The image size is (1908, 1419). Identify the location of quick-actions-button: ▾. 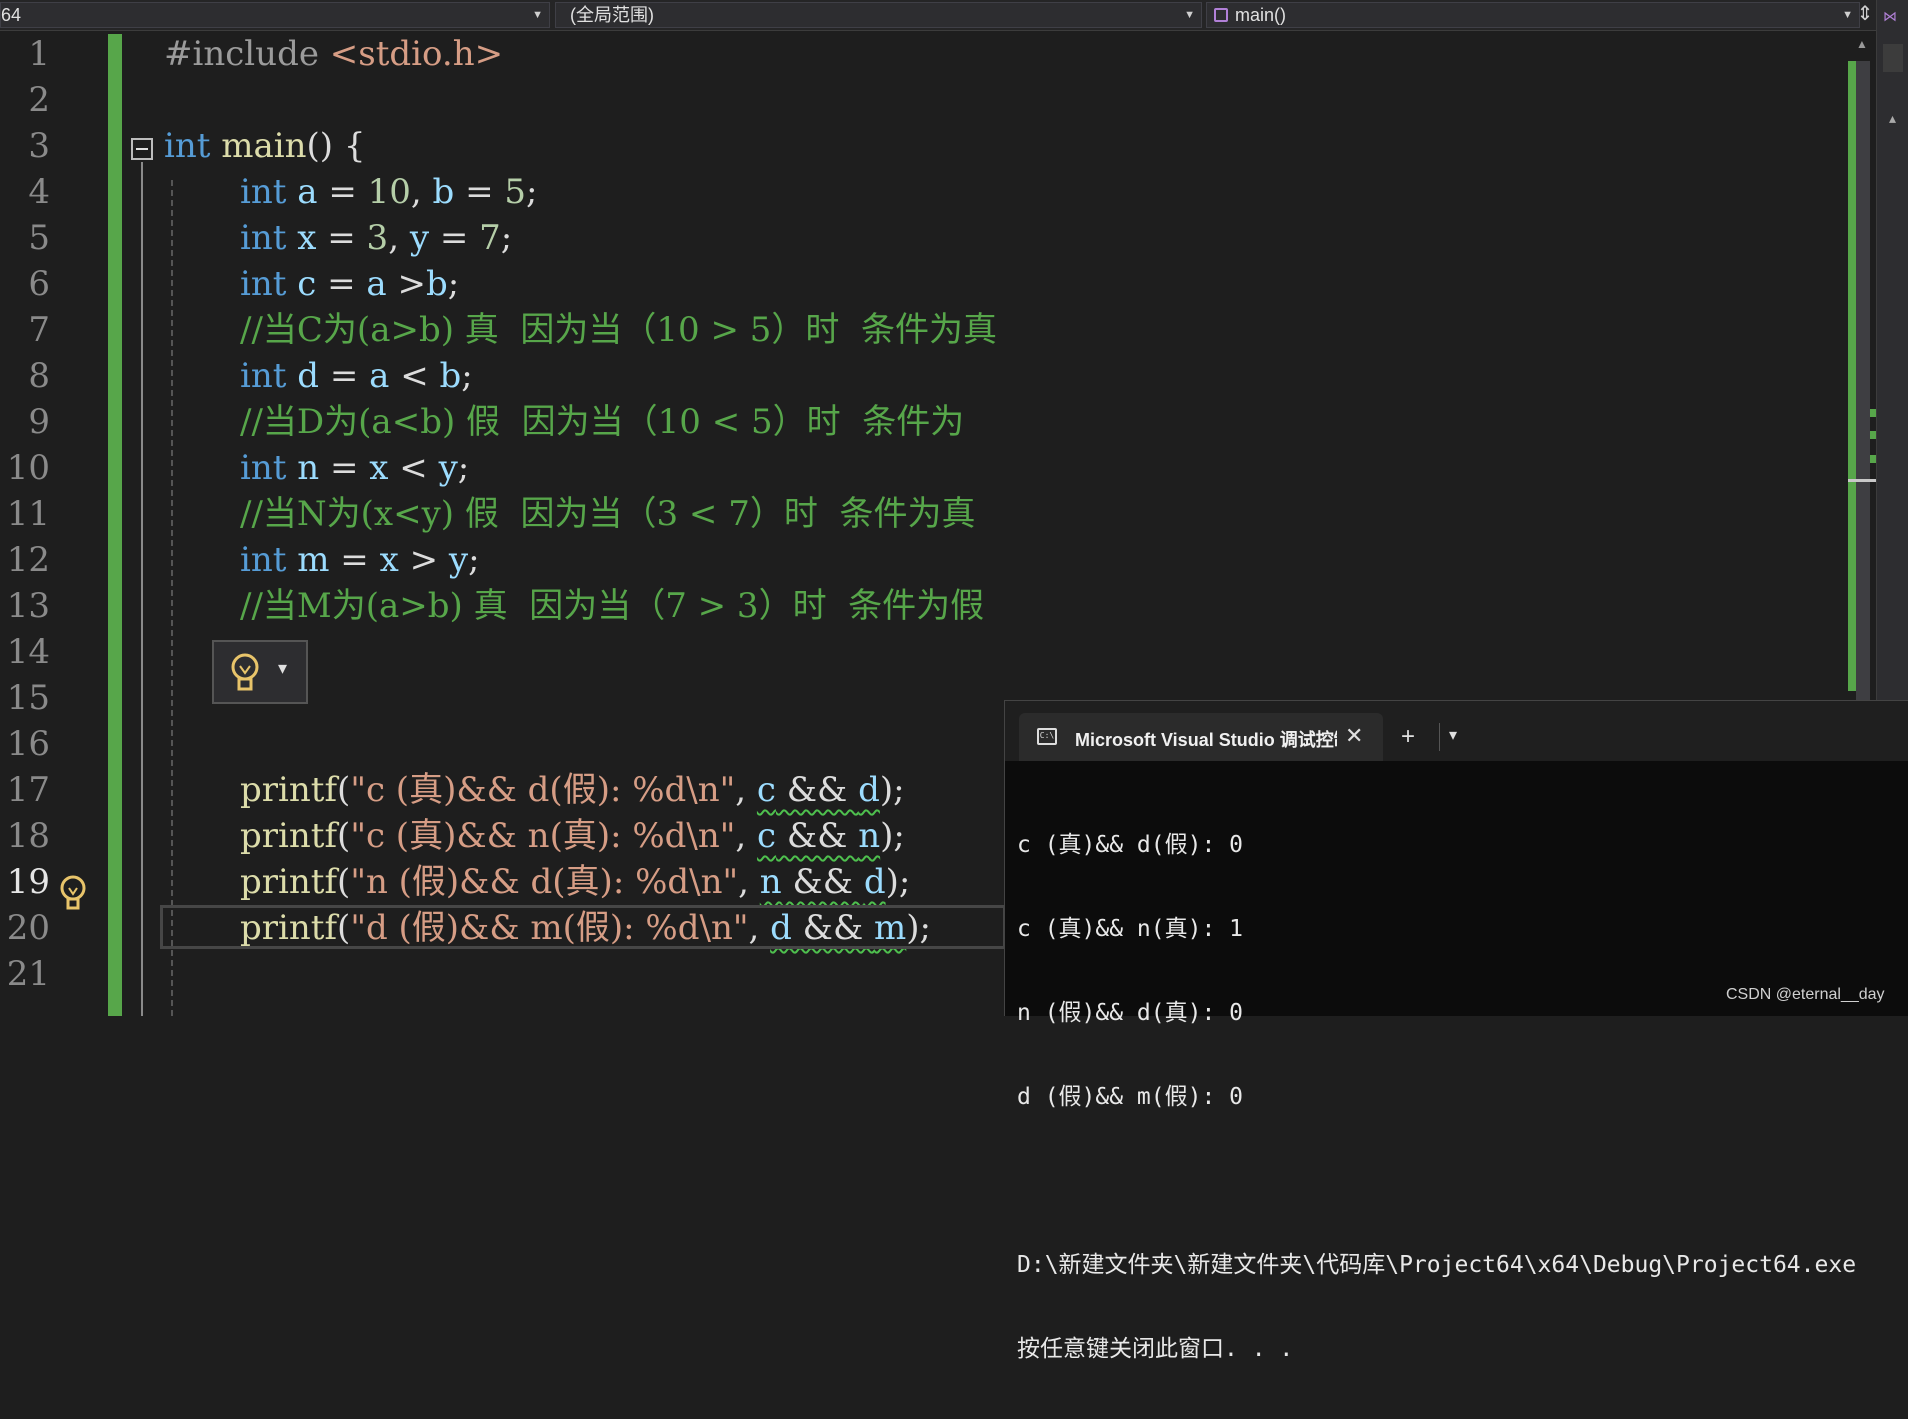
(260, 672).